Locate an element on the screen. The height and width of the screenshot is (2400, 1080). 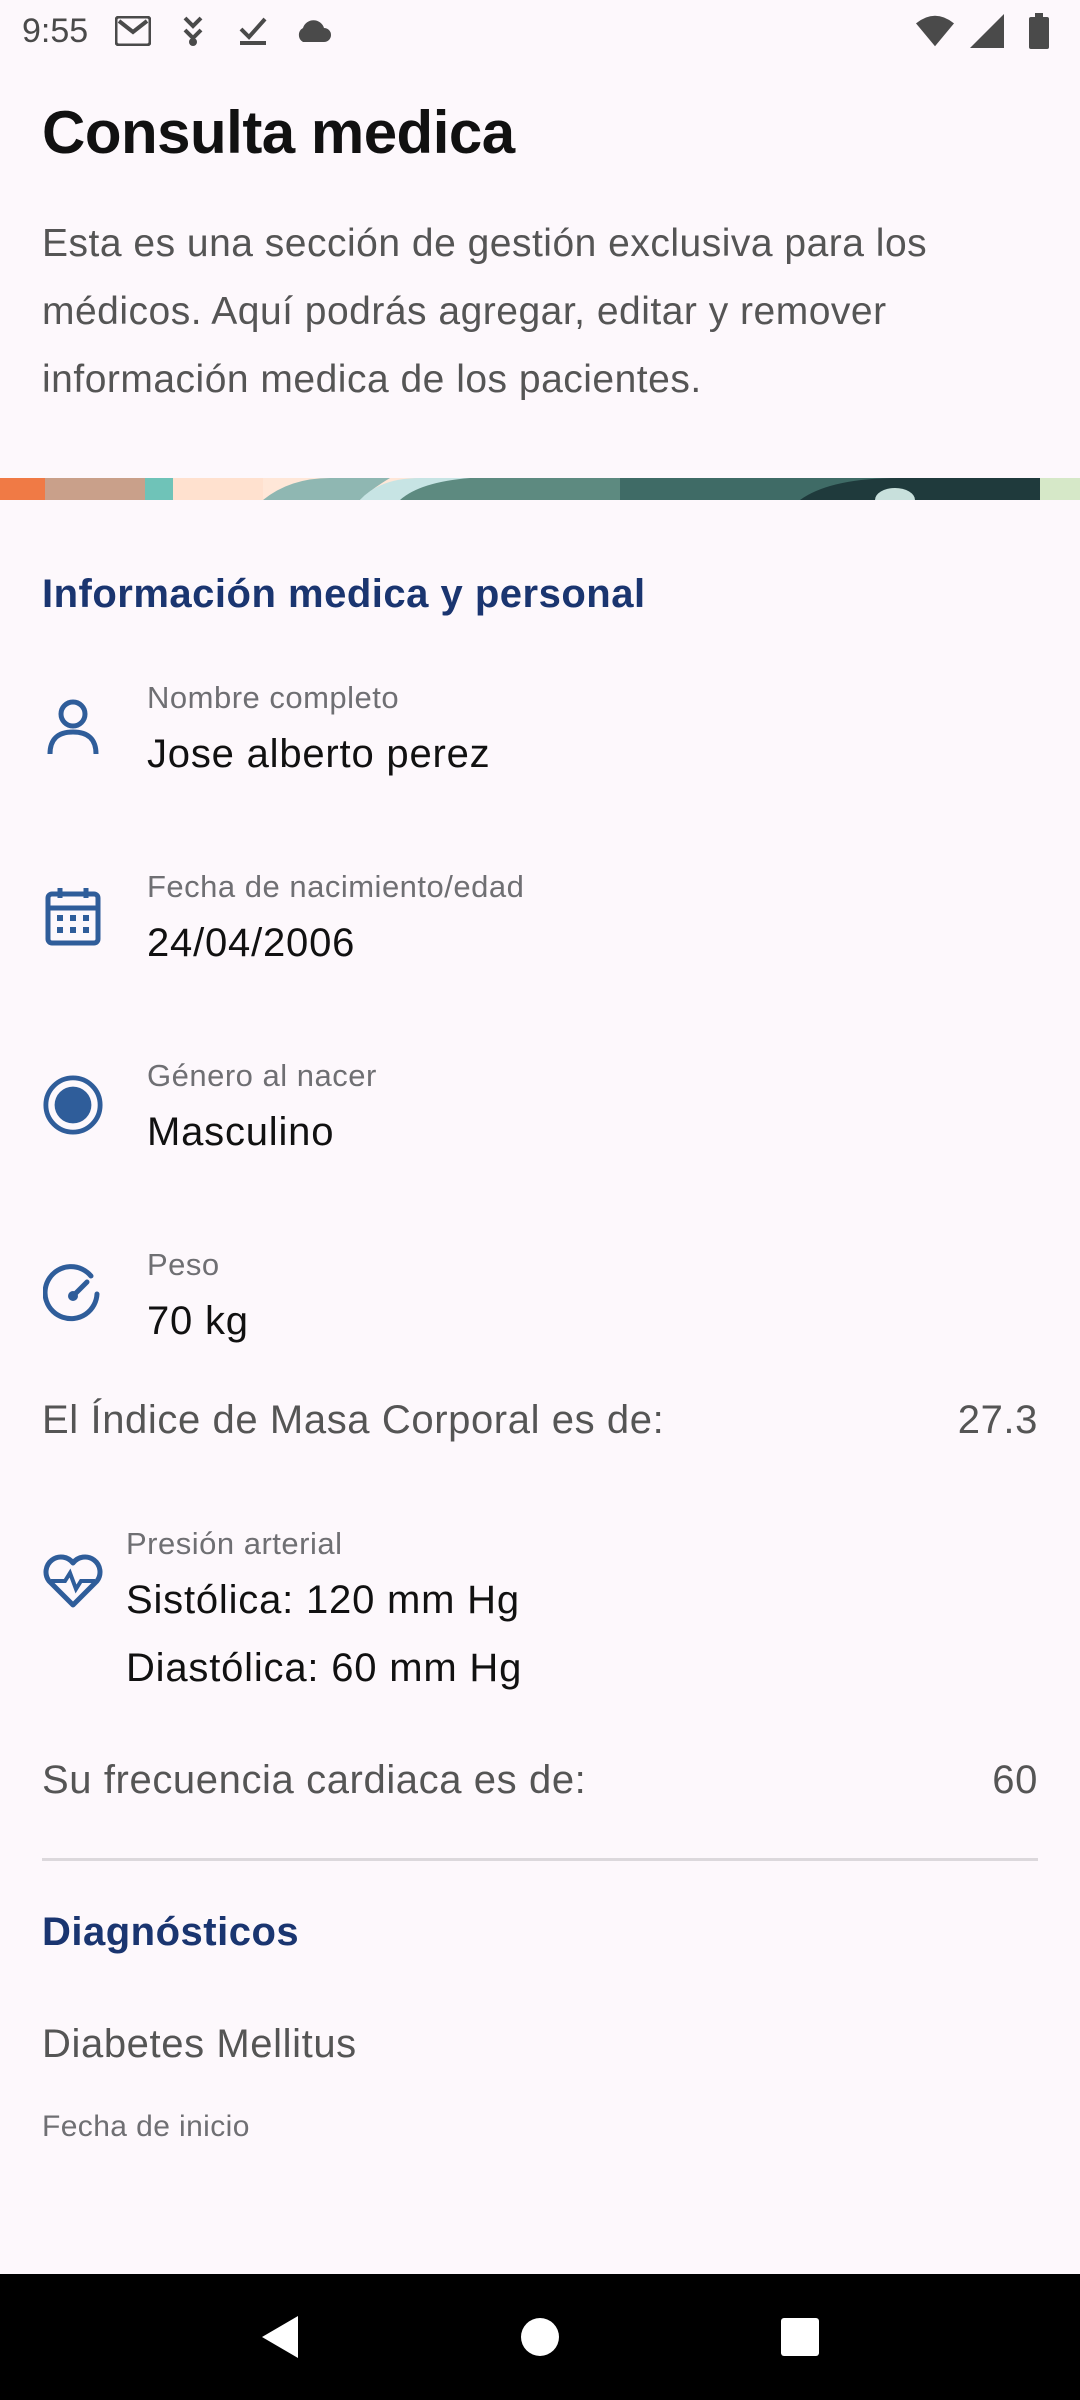
calendar-icon is located at coordinates (73, 916).